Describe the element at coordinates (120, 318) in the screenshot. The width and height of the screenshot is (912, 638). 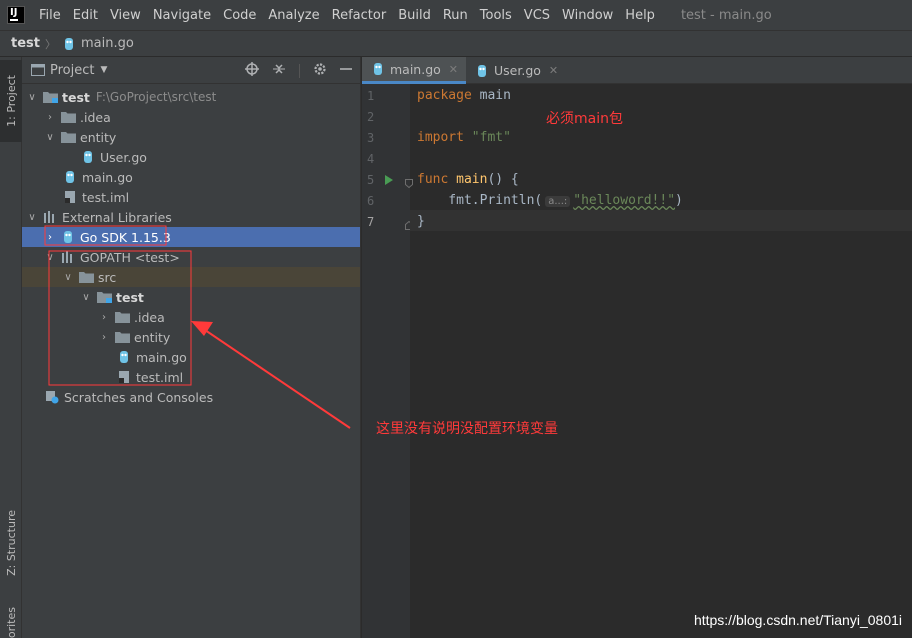
I see `gopath-highlight-box` at that location.